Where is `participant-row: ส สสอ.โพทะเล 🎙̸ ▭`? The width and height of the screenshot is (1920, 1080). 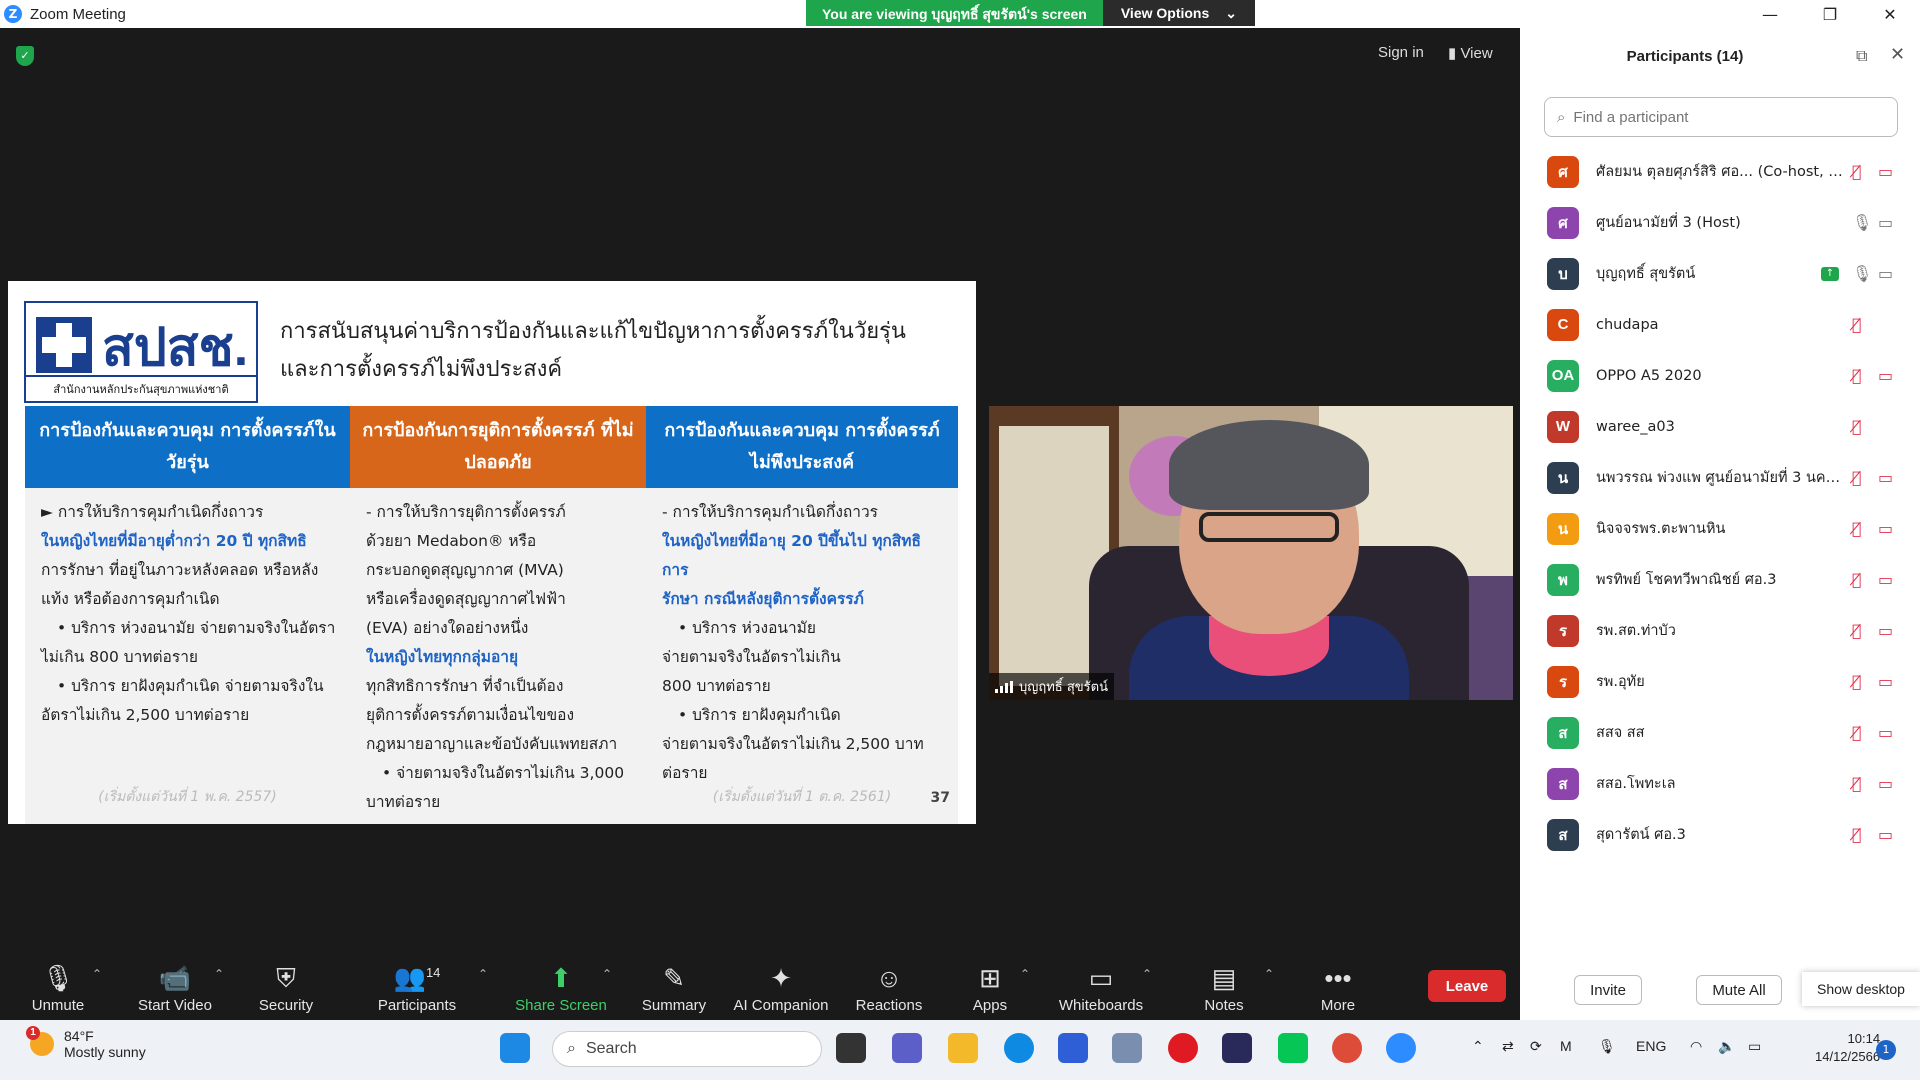 participant-row: ส สสอ.โพทะเล 🎙̸ ▭ is located at coordinates (1720, 783).